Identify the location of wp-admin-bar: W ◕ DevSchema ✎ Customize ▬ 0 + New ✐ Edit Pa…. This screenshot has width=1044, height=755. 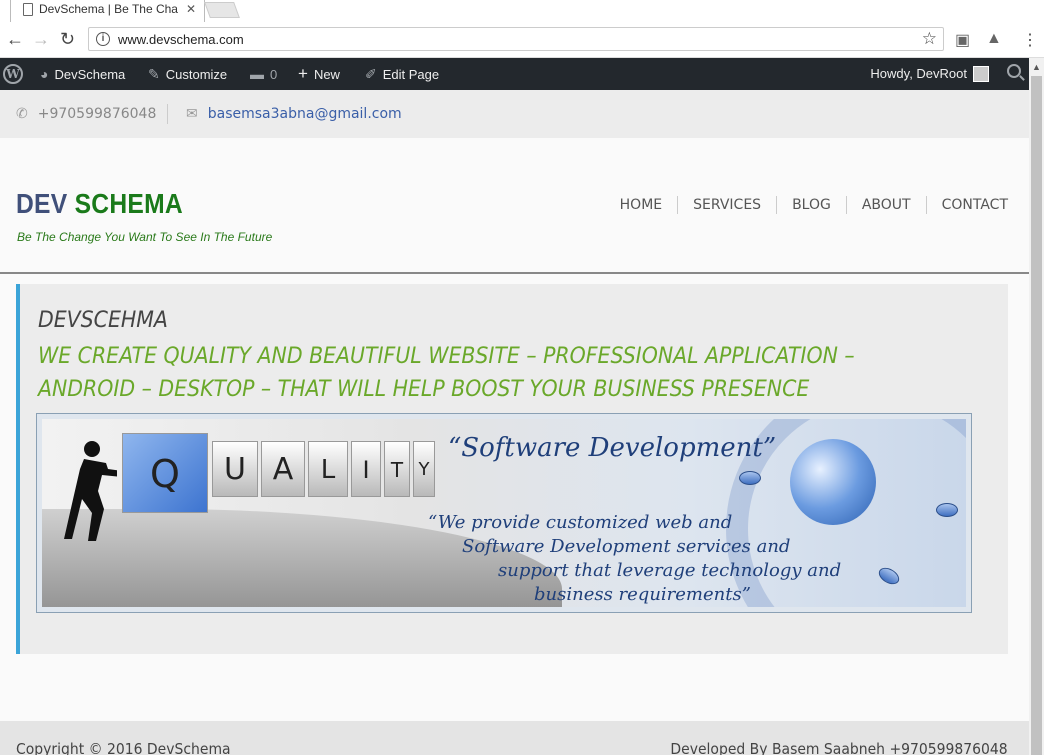
(514, 74).